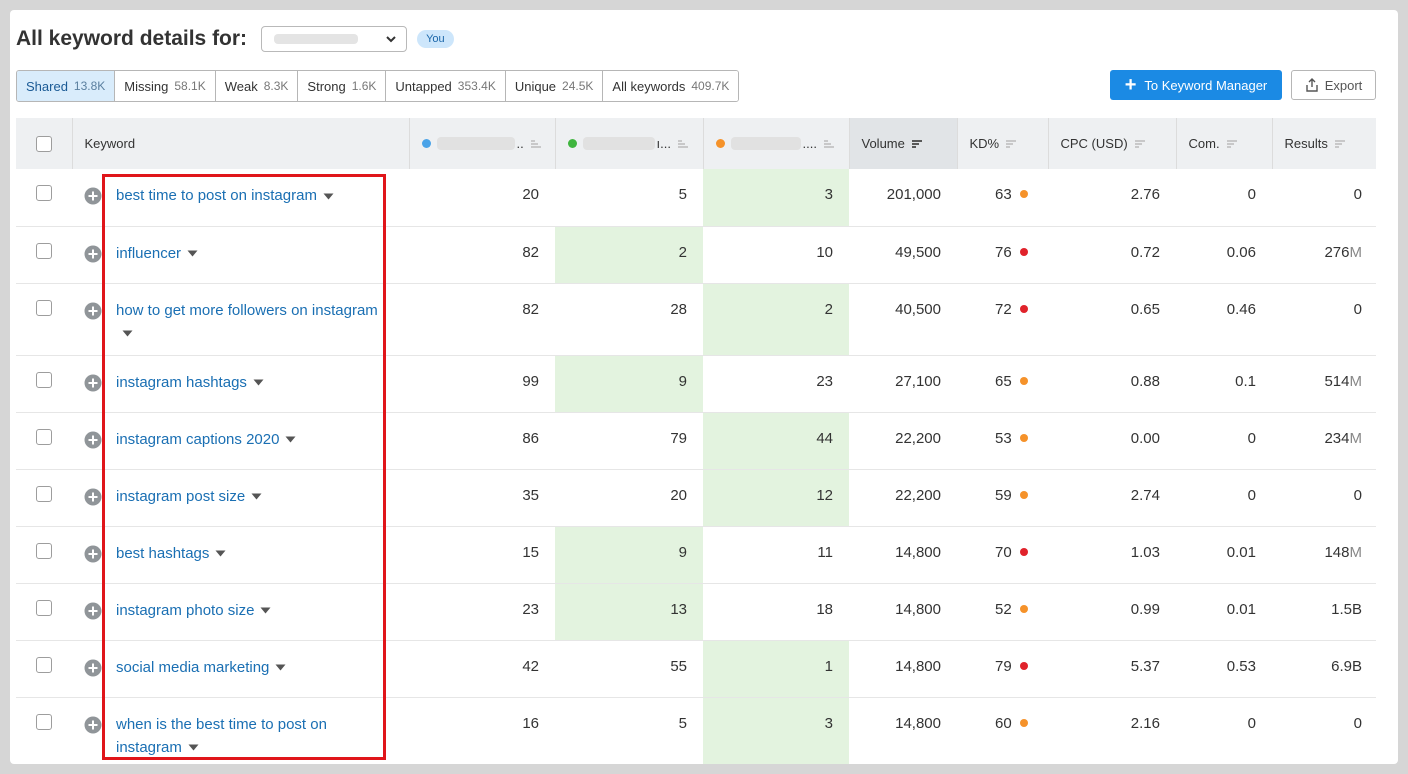 The image size is (1408, 774). I want to click on tab-unique: Unique 24.5K, so click(554, 86).